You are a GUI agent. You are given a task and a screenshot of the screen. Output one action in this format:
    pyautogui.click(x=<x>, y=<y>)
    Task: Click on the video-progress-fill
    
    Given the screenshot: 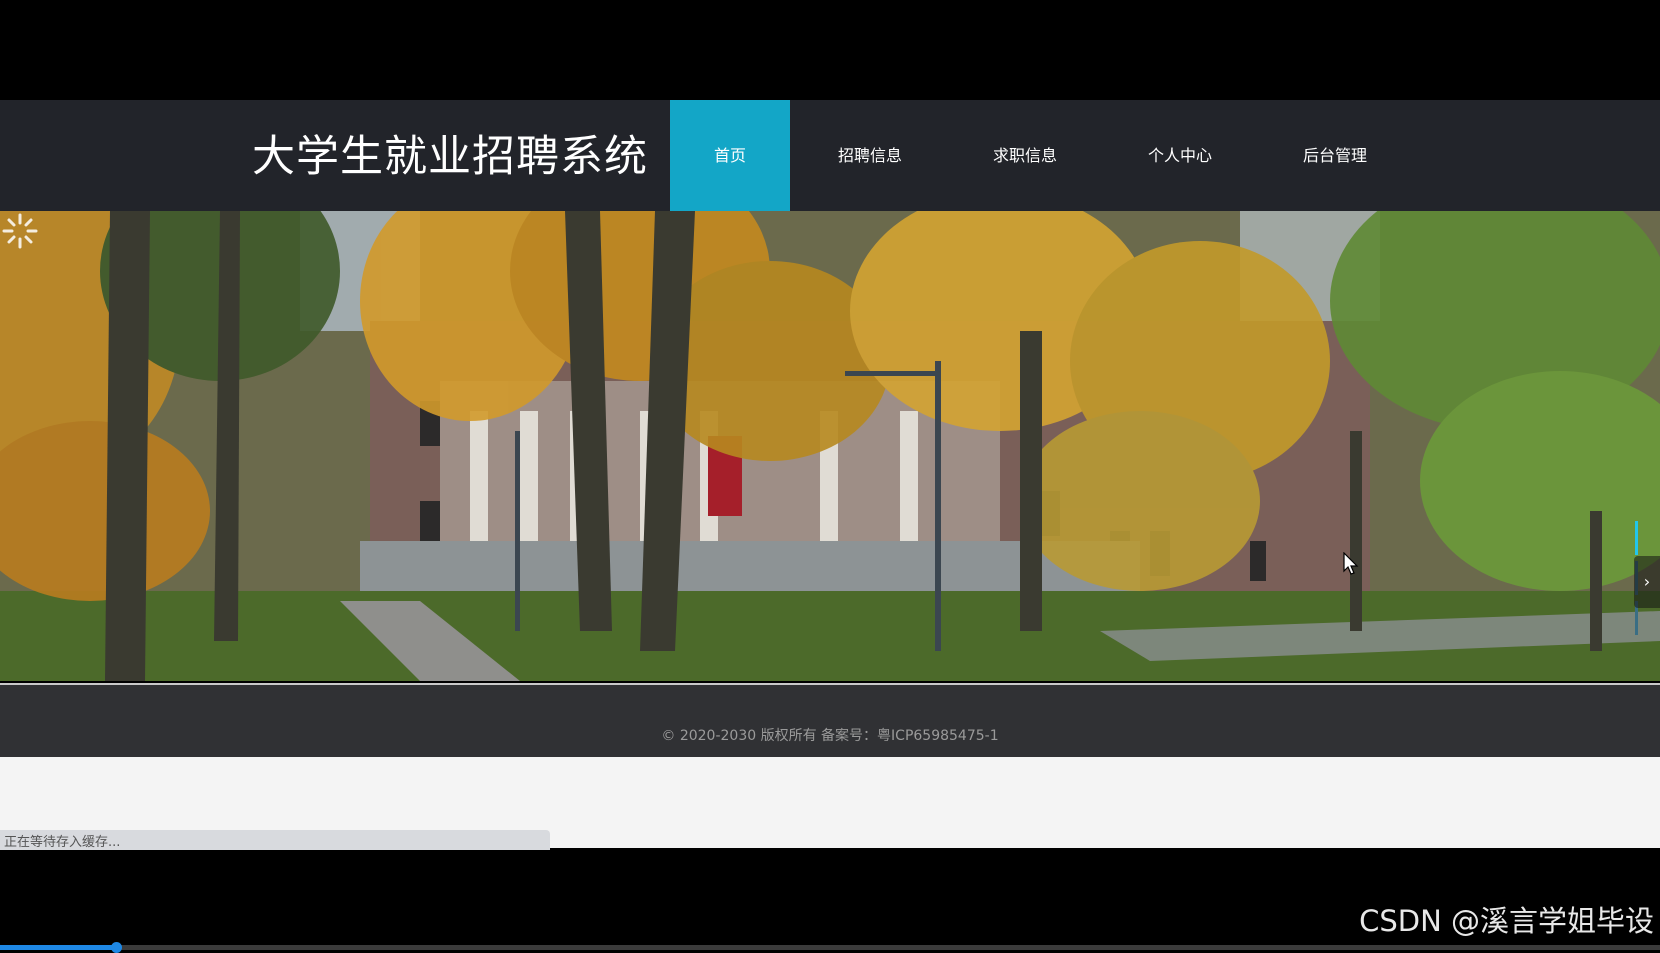 What is the action you would take?
    pyautogui.click(x=58, y=947)
    